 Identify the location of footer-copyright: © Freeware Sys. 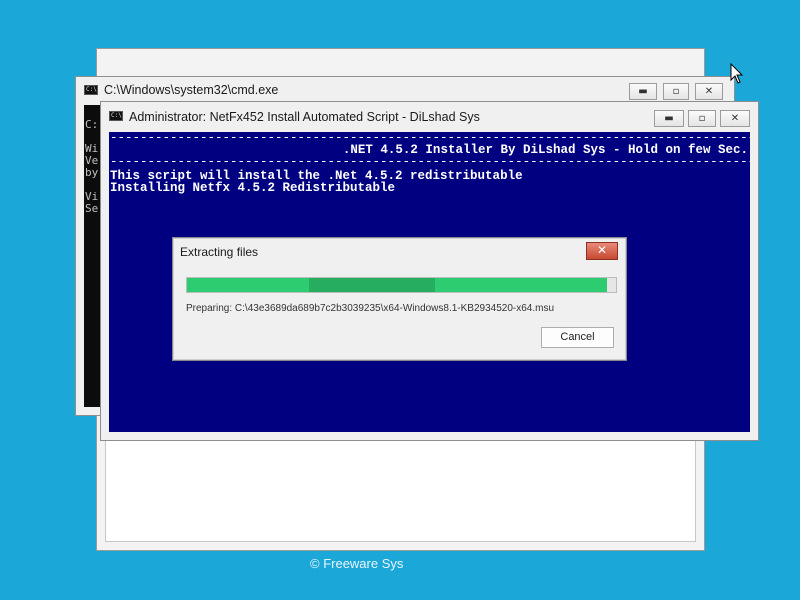
(357, 563).